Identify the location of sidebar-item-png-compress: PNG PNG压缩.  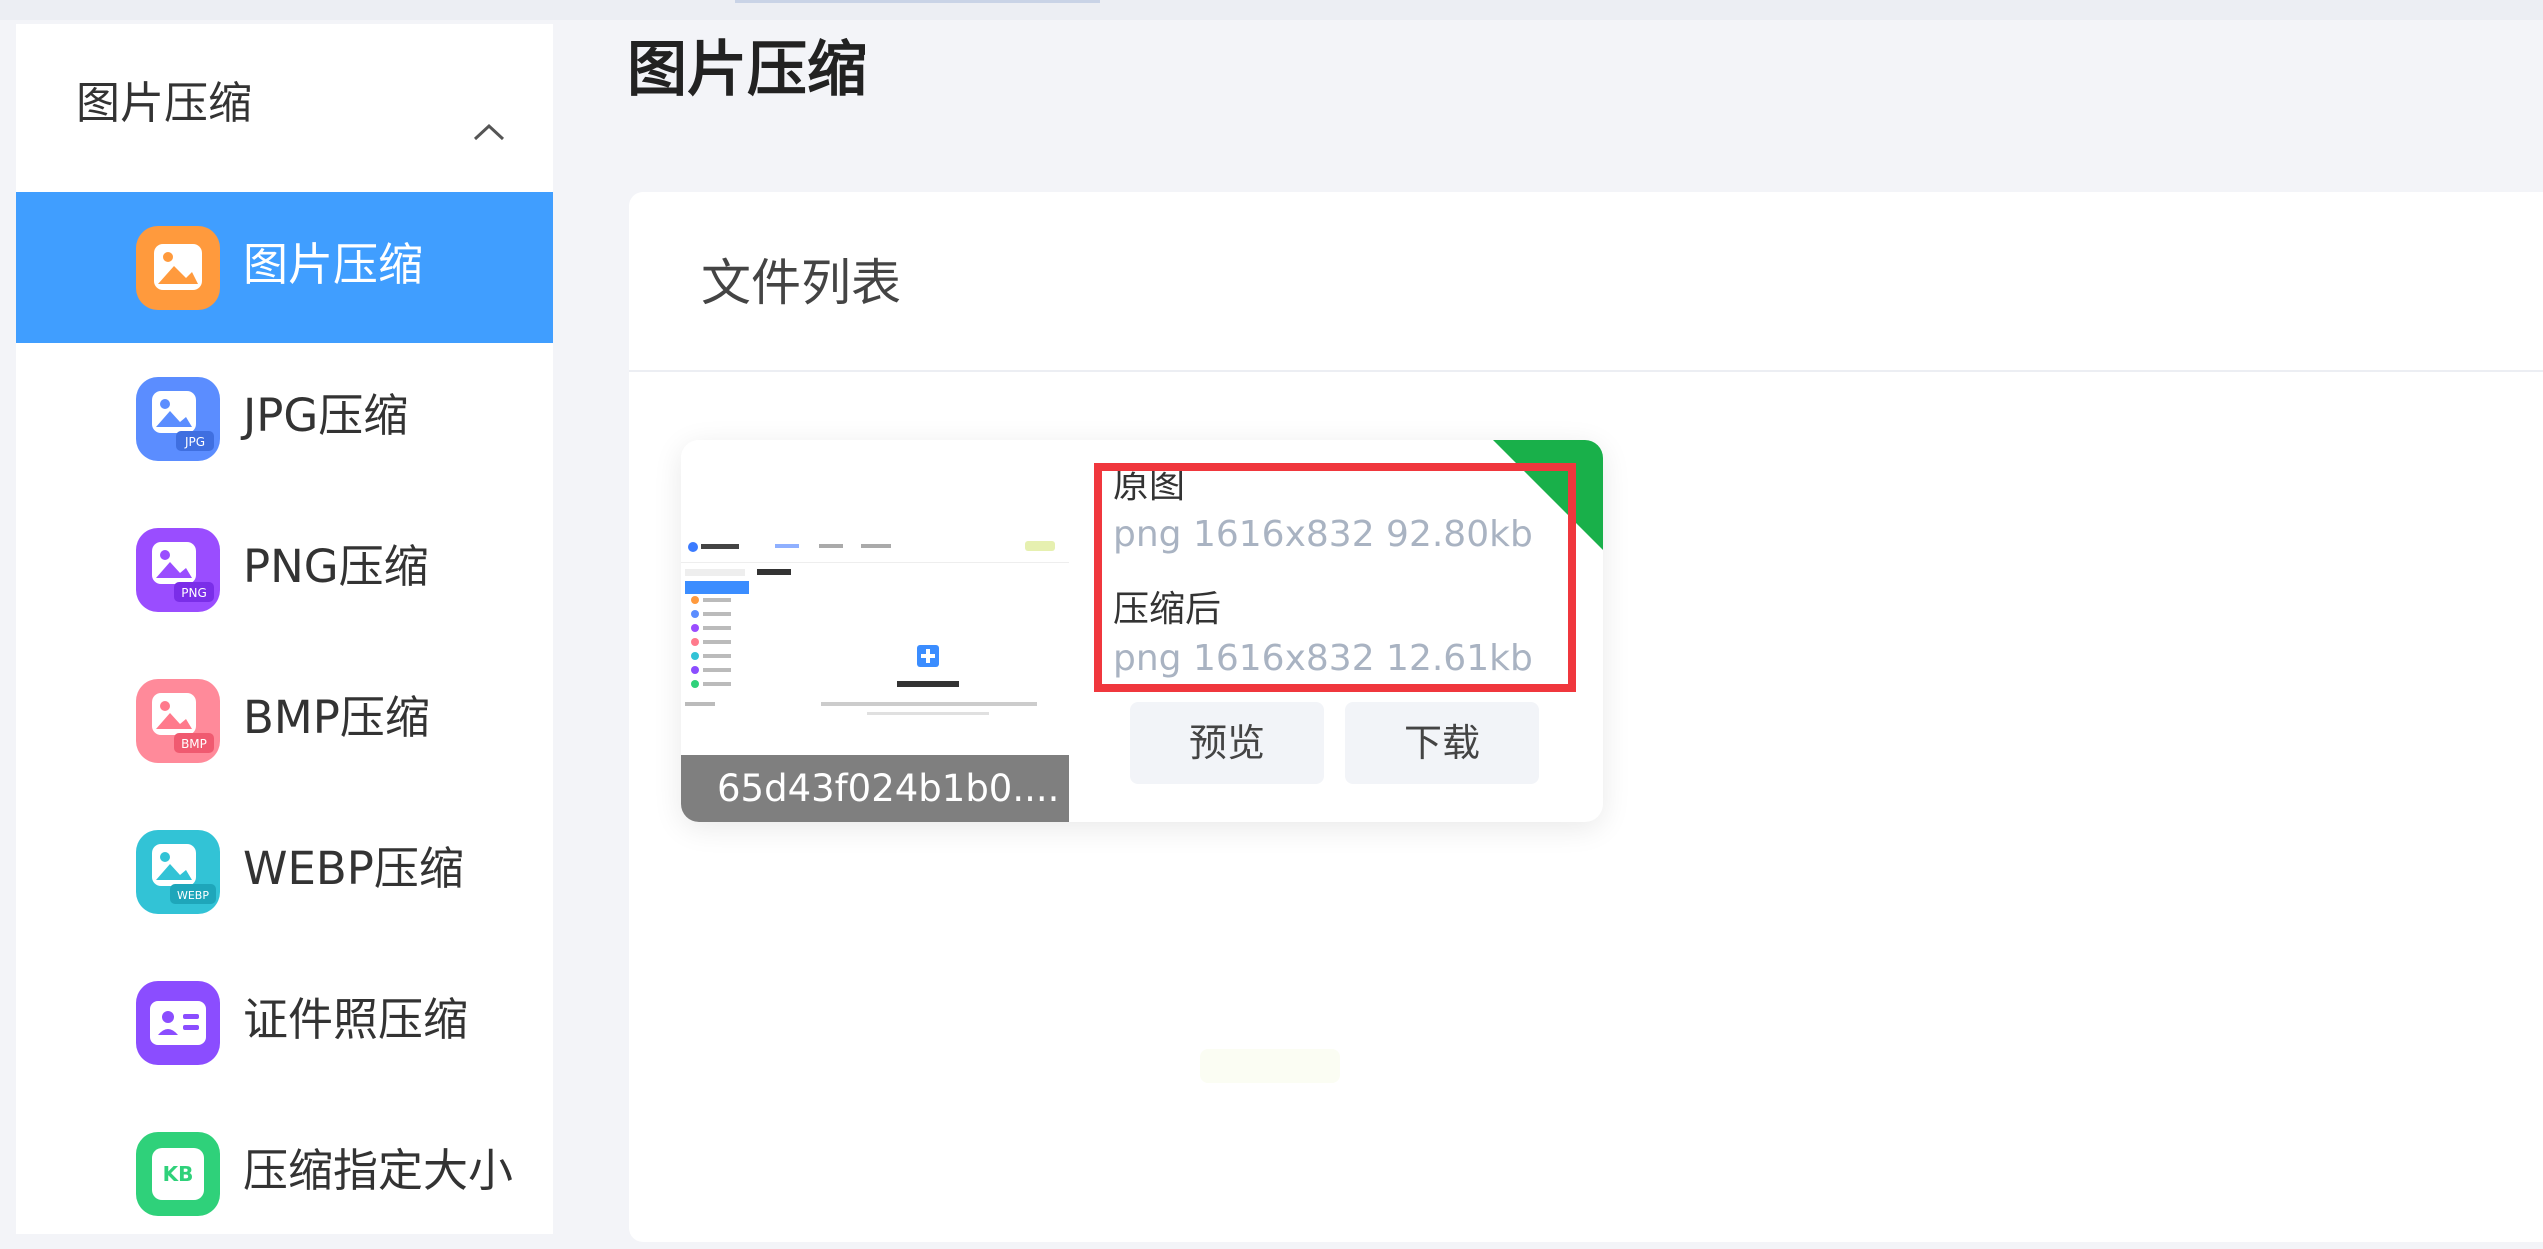
(284, 569).